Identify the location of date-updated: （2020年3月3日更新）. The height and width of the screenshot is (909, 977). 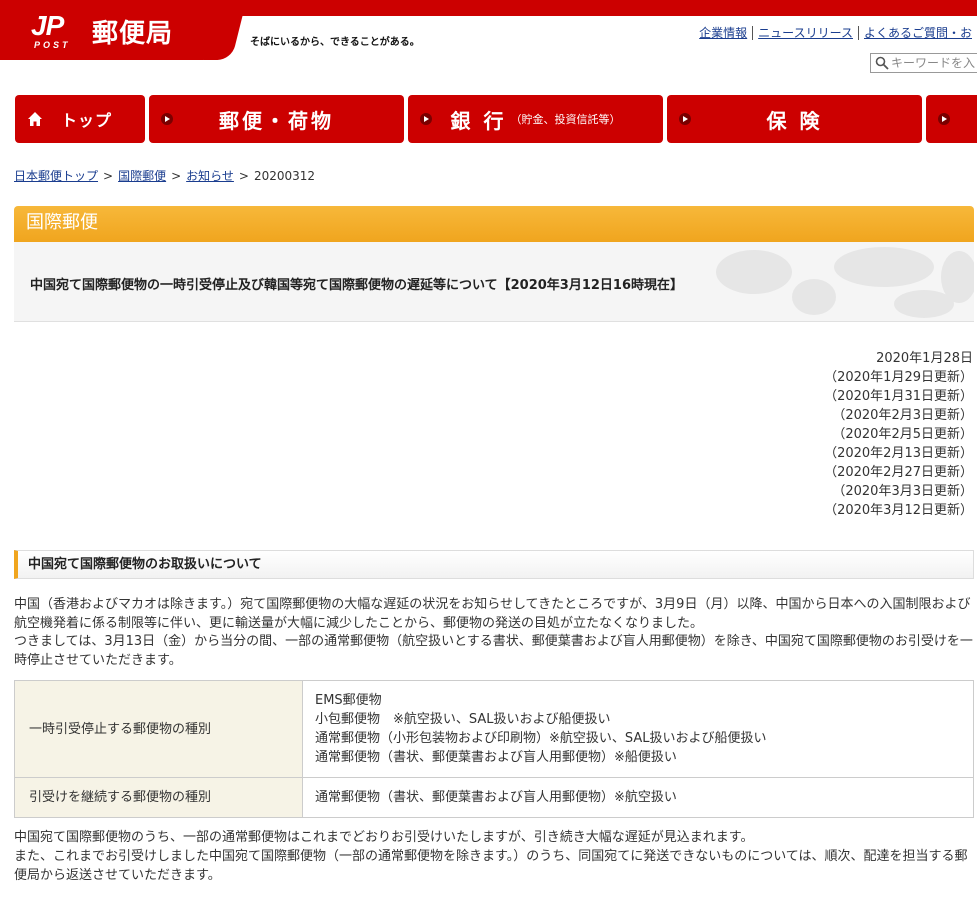
(902, 491).